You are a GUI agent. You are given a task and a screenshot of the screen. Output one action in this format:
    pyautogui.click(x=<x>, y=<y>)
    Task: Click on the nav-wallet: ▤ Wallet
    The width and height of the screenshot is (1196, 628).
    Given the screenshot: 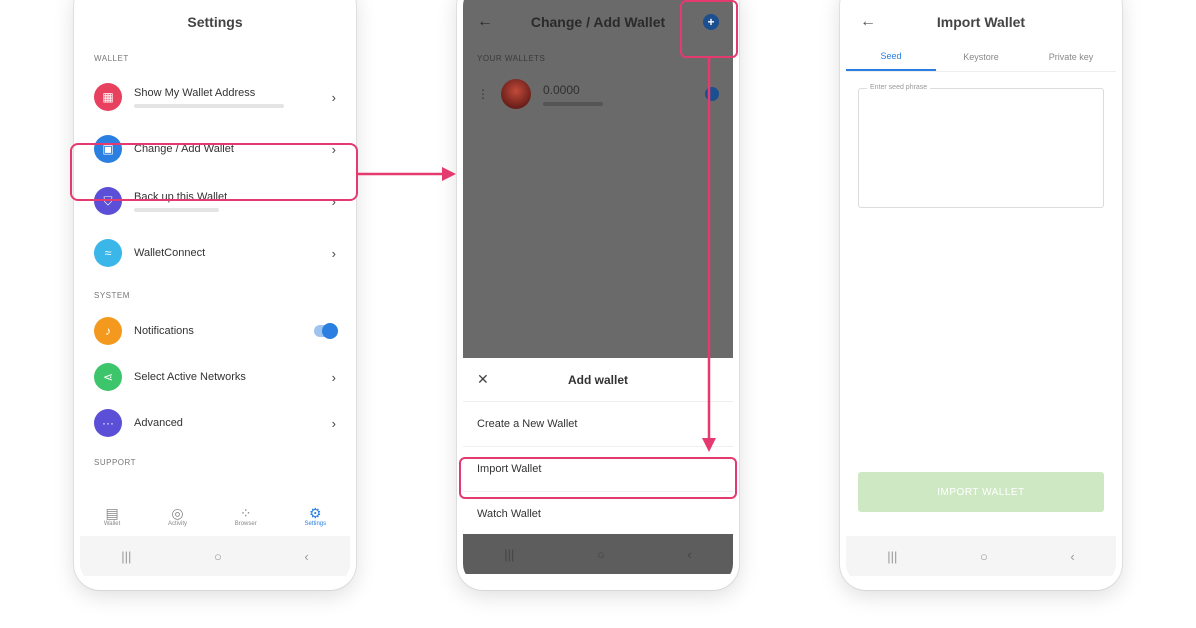 What is the action you would take?
    pyautogui.click(x=112, y=516)
    